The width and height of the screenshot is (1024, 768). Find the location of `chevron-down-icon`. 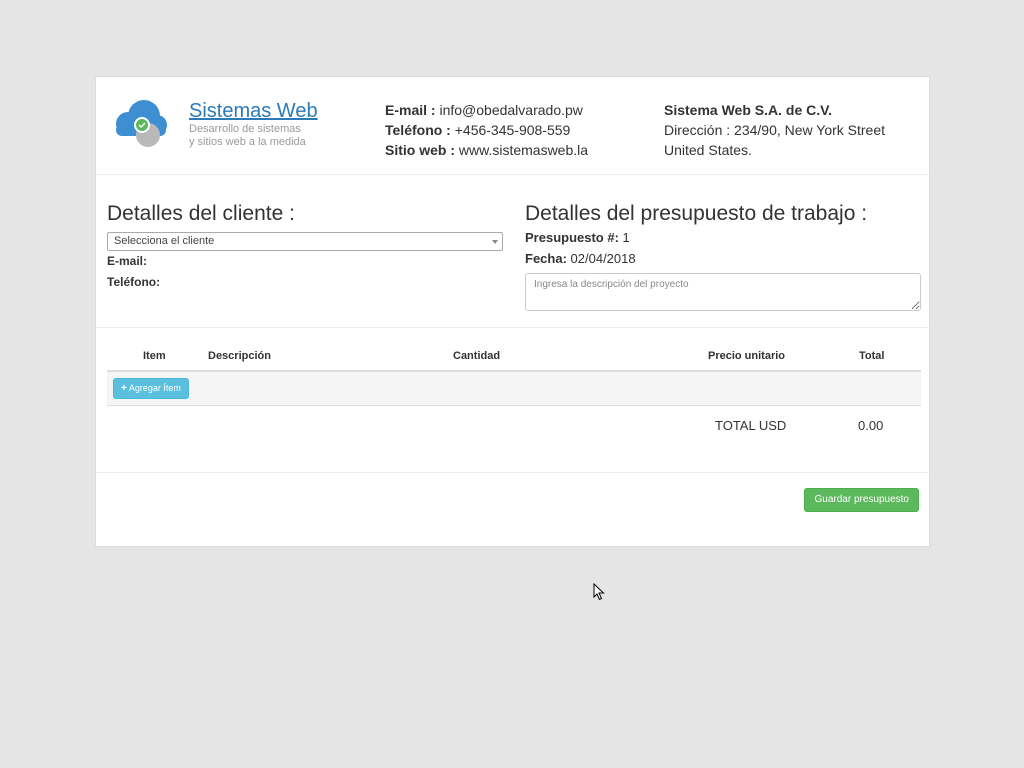

chevron-down-icon is located at coordinates (495, 242).